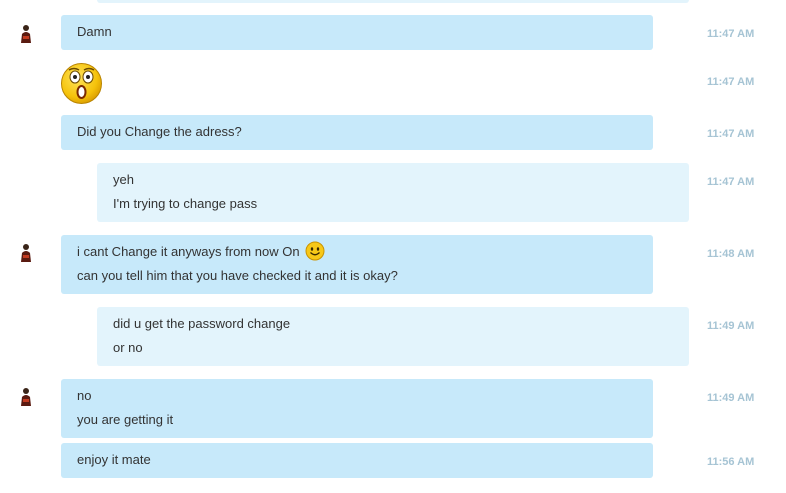  Describe the element at coordinates (159, 131) in the screenshot. I see `message-text: Did you Change the adress?` at that location.